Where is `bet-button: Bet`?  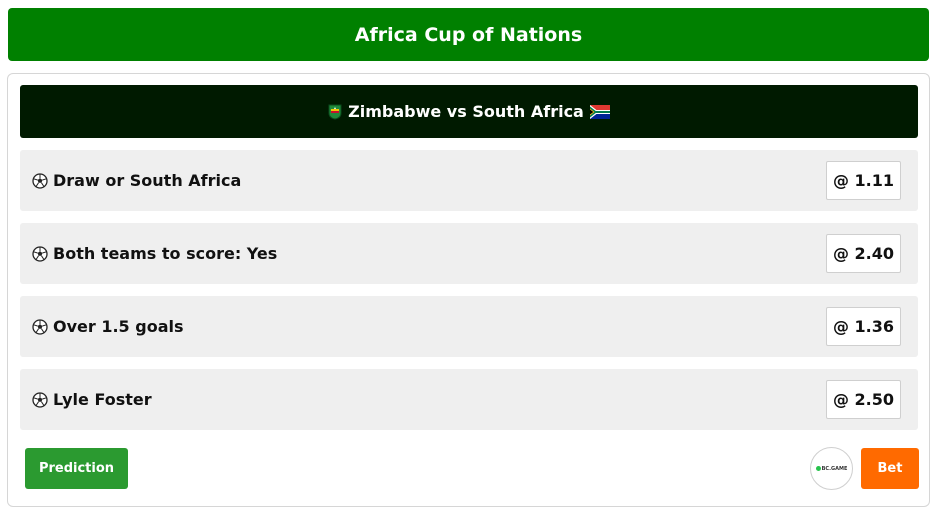
bet-button: Bet is located at coordinates (890, 468).